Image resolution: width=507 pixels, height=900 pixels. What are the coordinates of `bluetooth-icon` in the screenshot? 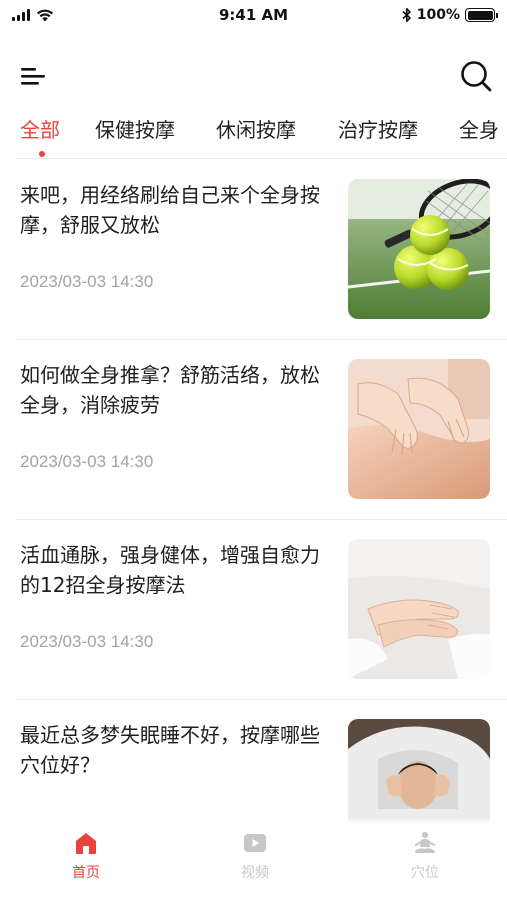 It's located at (406, 15).